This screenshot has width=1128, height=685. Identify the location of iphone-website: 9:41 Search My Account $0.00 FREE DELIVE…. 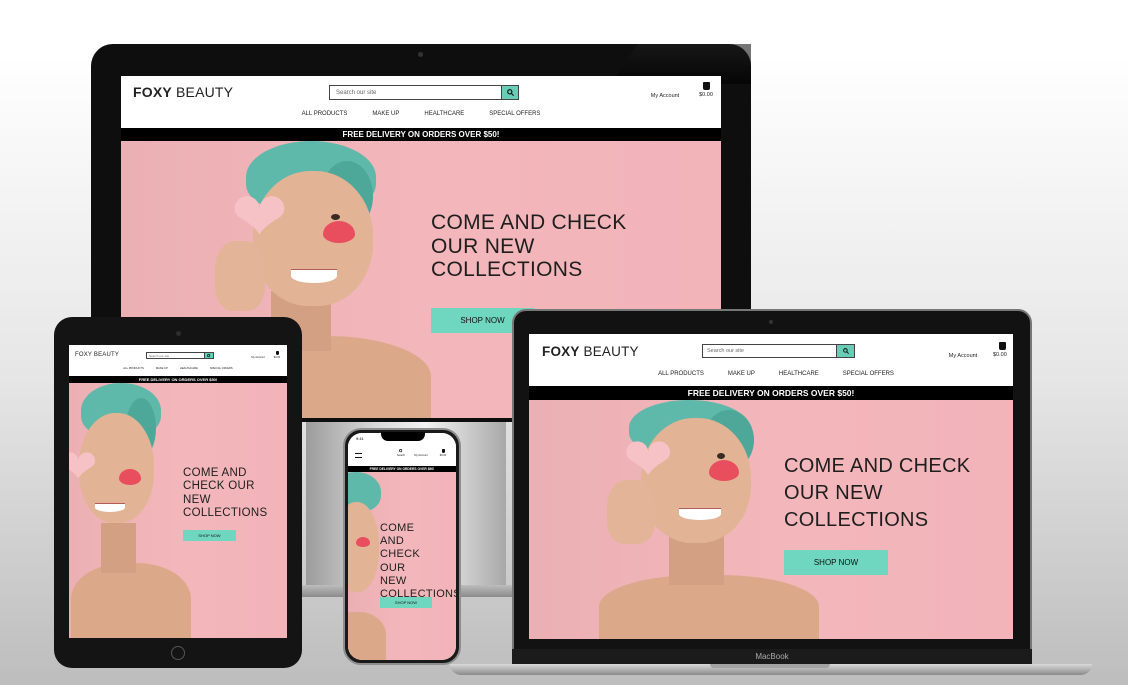
(402, 546).